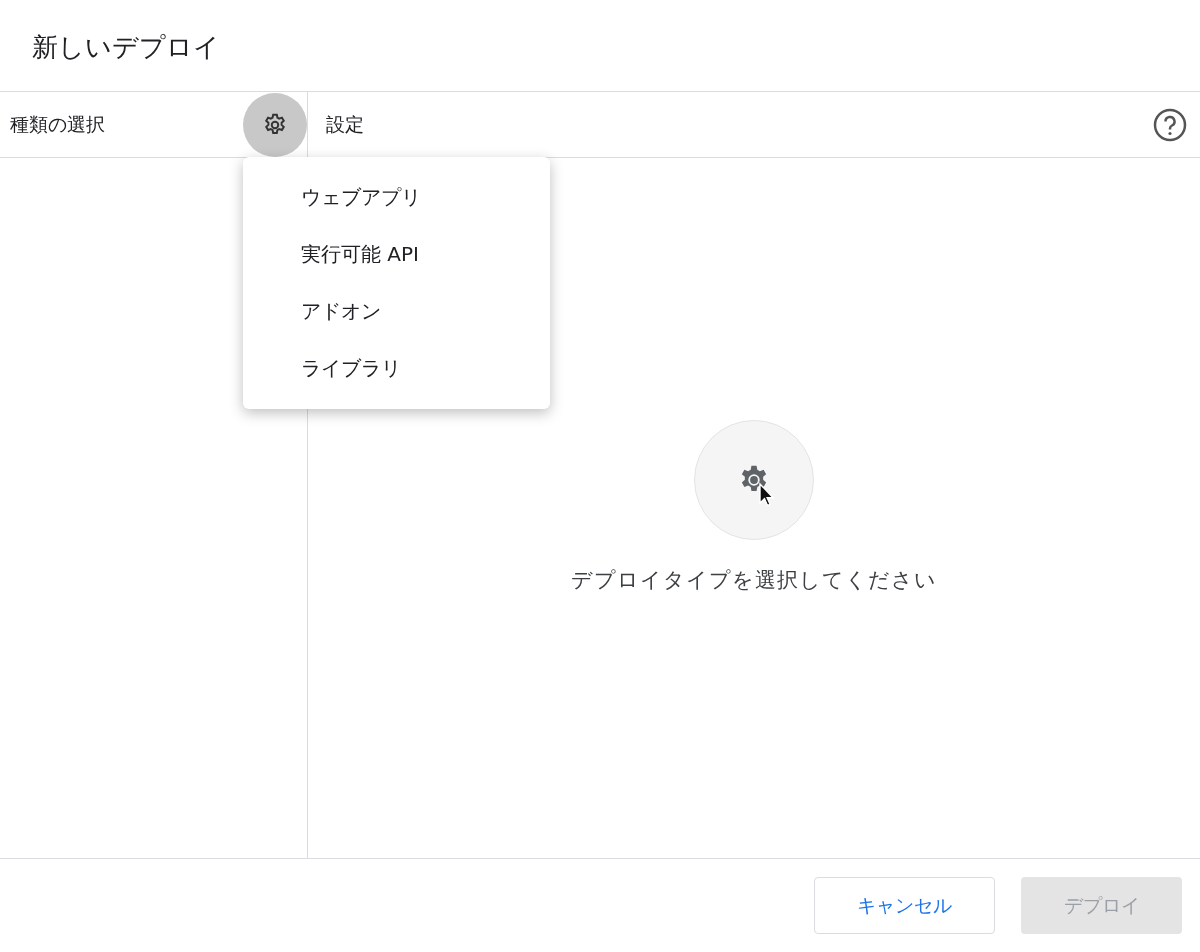 This screenshot has height=952, width=1200. I want to click on menu-item: 実行可能 API, so click(396, 254).